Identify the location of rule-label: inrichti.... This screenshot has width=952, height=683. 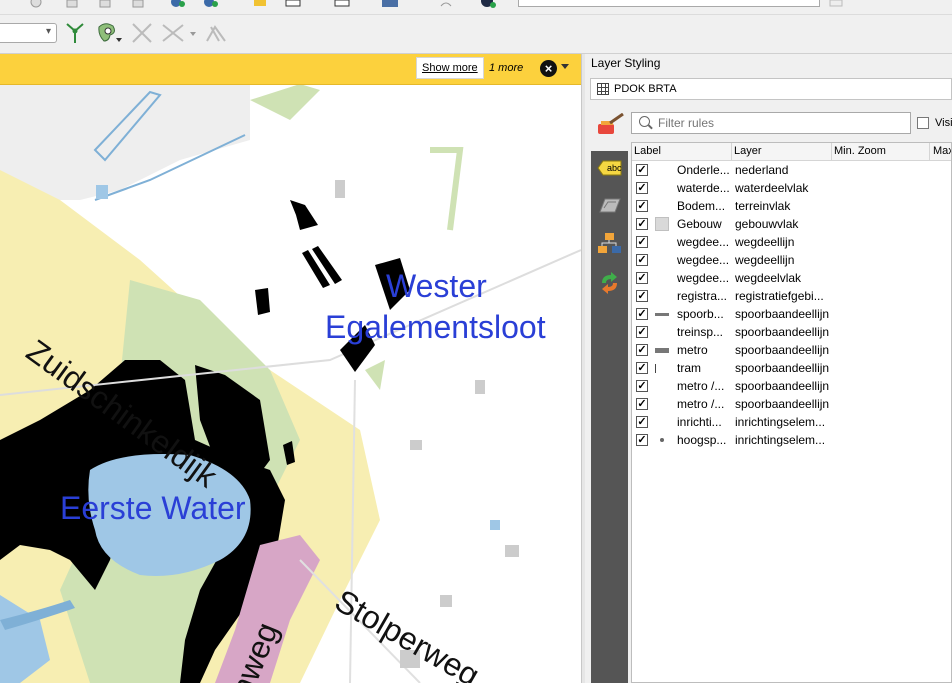
(699, 422).